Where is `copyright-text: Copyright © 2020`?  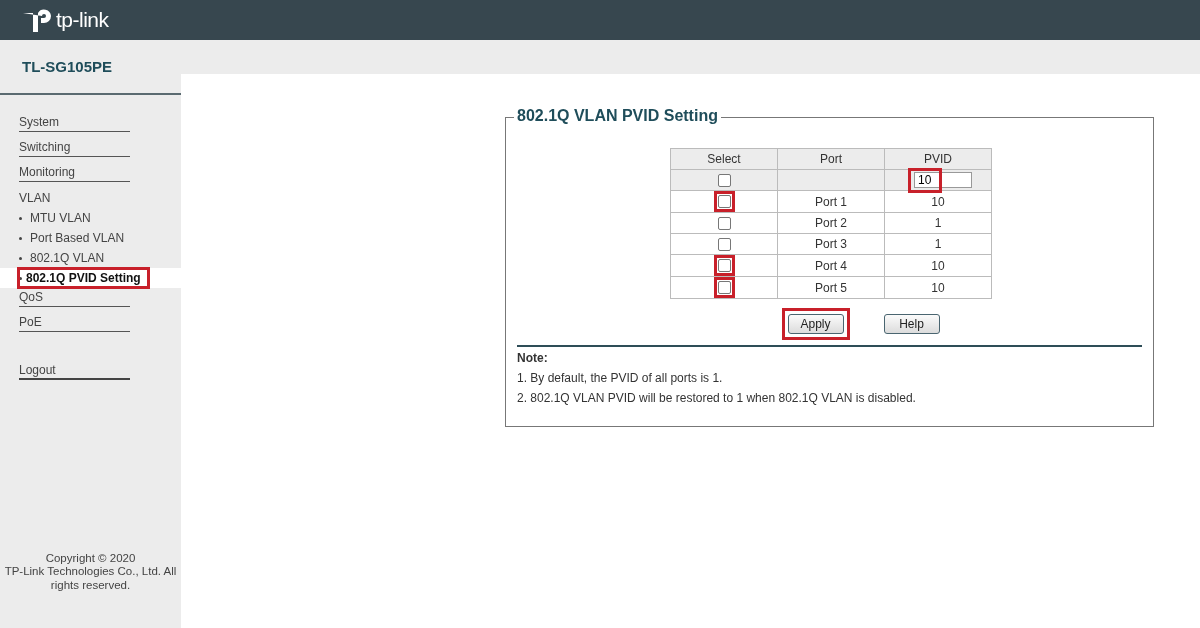 copyright-text: Copyright © 2020 is located at coordinates (90, 558).